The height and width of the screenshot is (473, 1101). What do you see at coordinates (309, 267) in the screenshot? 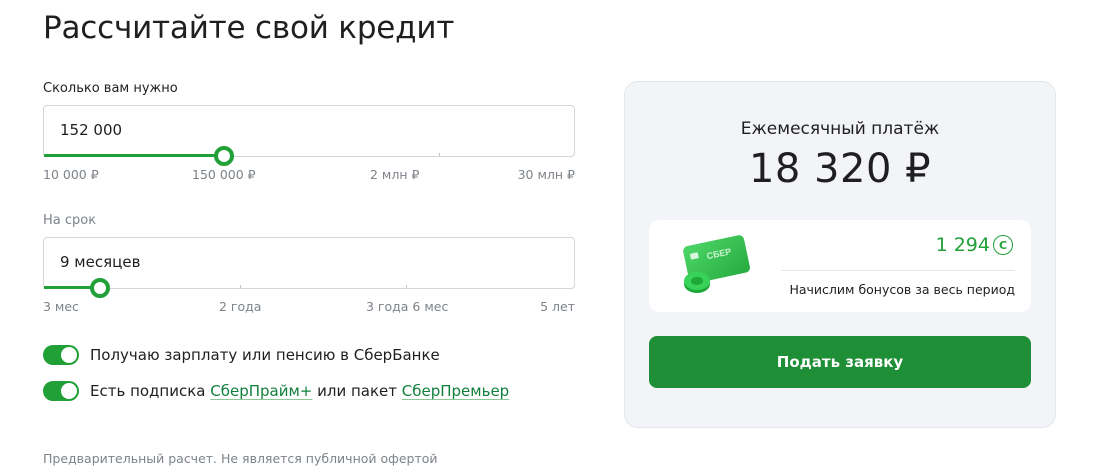
I see `term-field: 9 месяцев` at bounding box center [309, 267].